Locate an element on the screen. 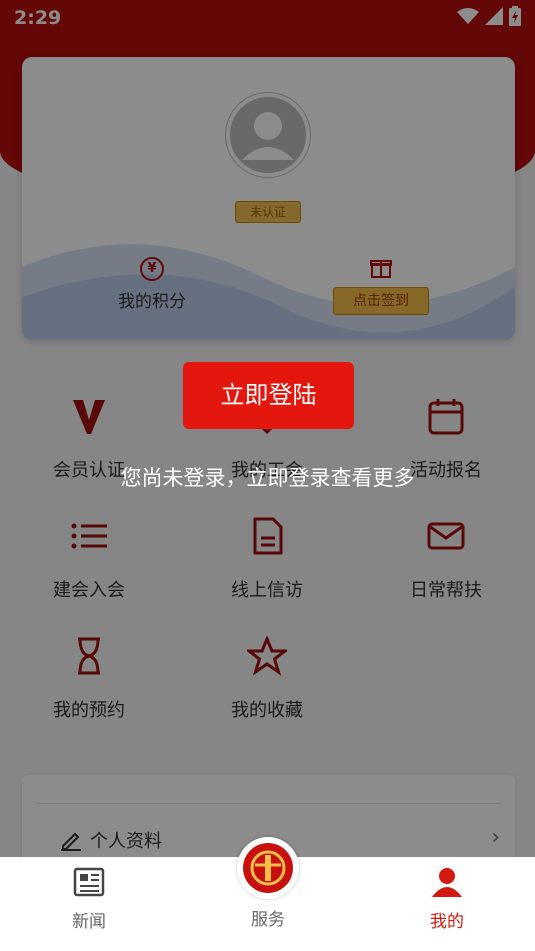 The height and width of the screenshot is (951, 535). login-button: 立即登陆 is located at coordinates (268, 395).